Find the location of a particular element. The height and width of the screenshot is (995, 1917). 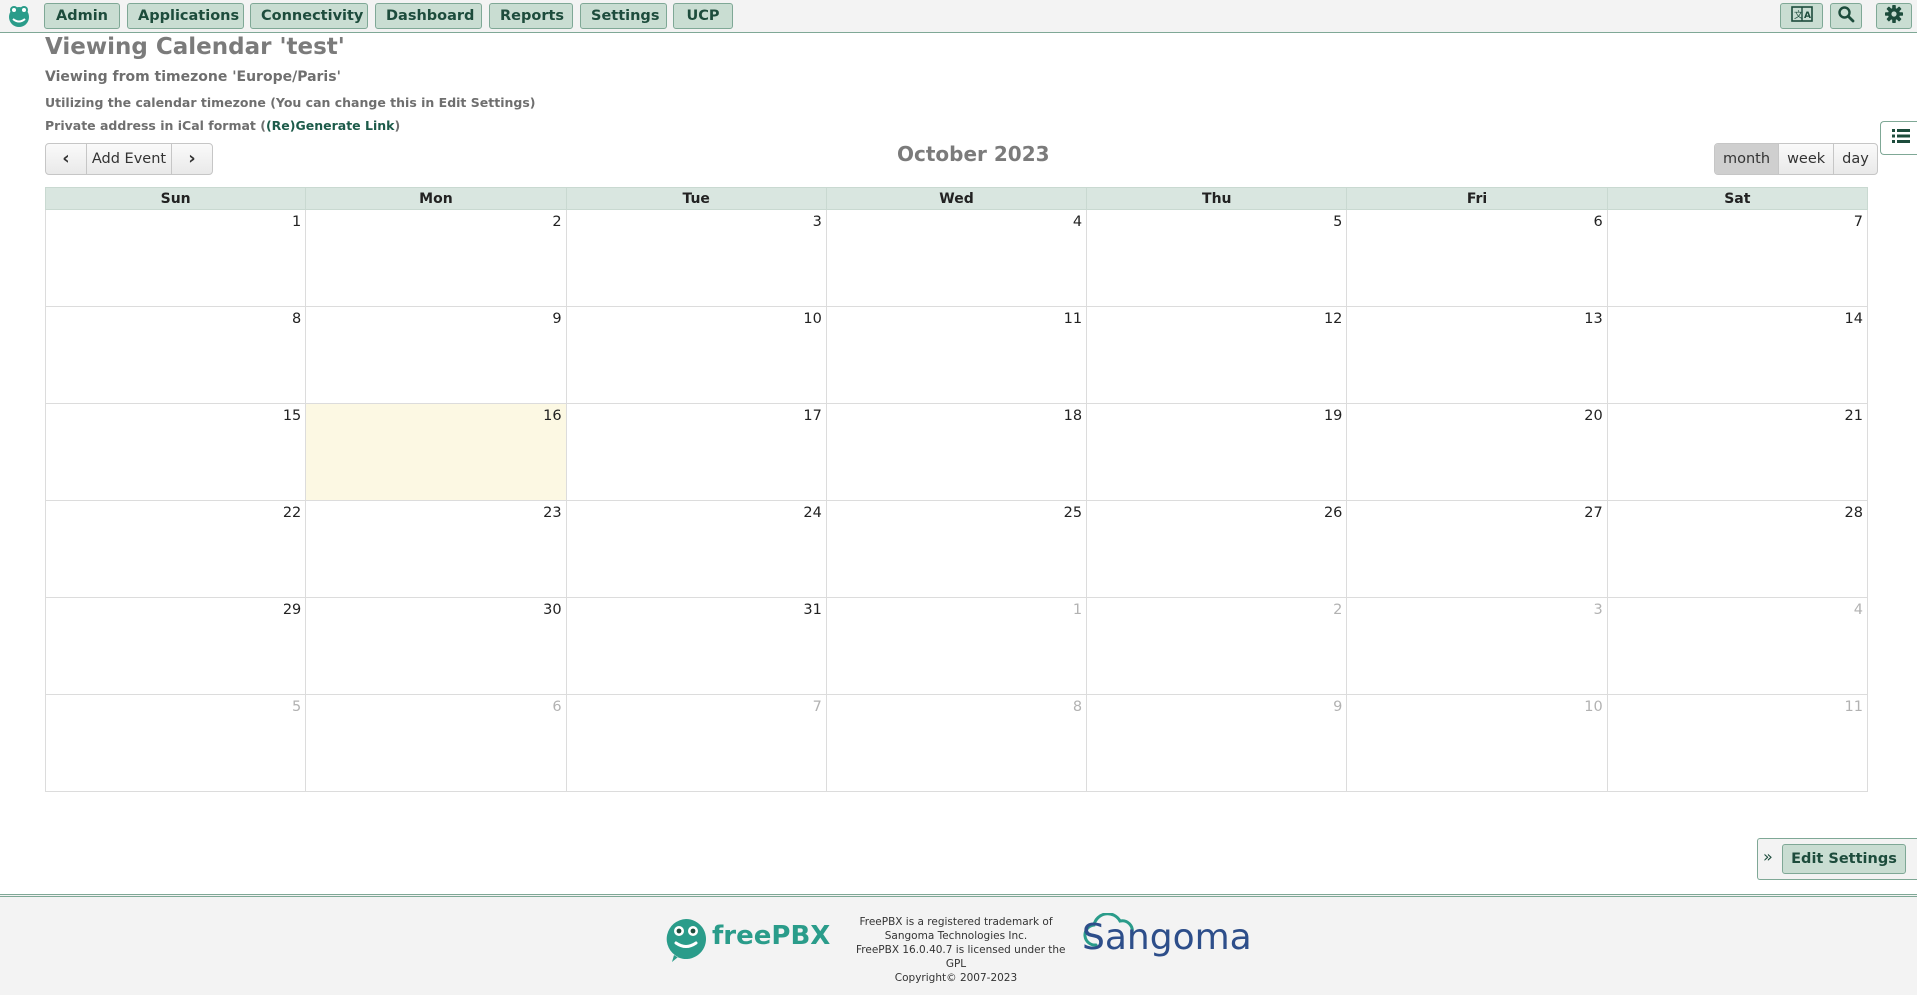

regenerate-link: (Re)Generate Link is located at coordinates (330, 125).